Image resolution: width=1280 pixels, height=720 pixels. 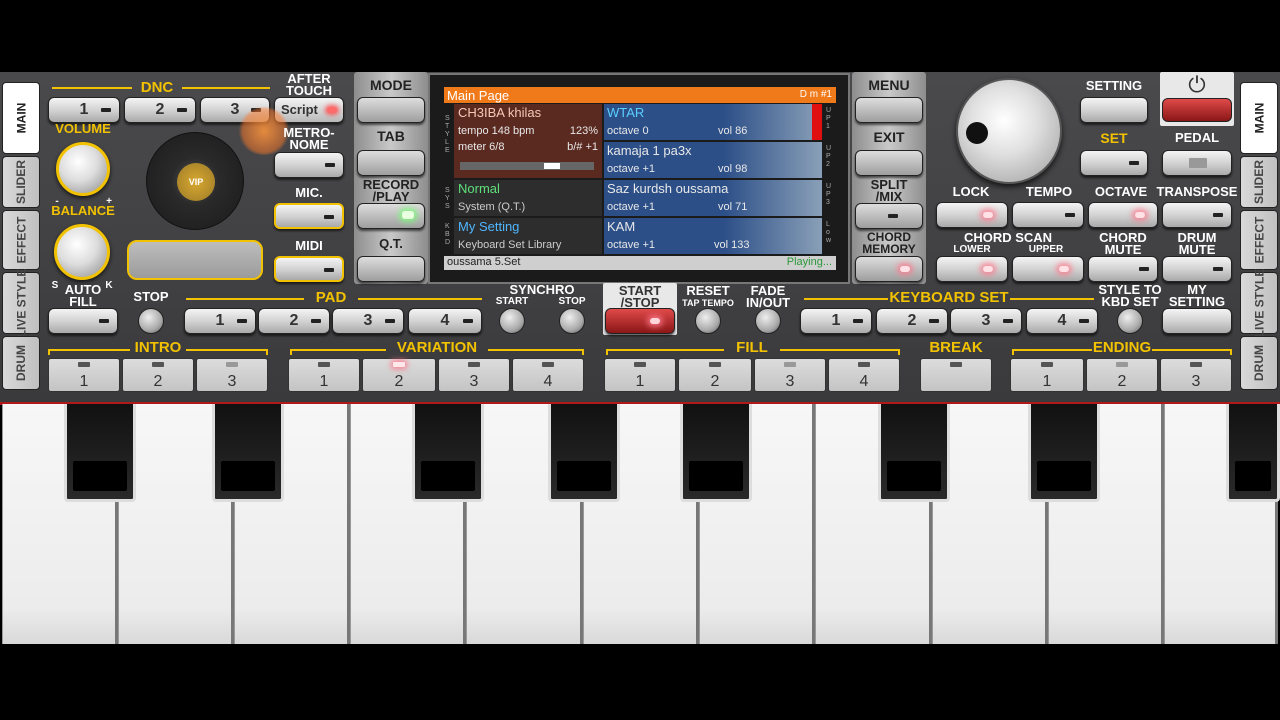 I want to click on pad-button-4: 4, so click(x=445, y=321).